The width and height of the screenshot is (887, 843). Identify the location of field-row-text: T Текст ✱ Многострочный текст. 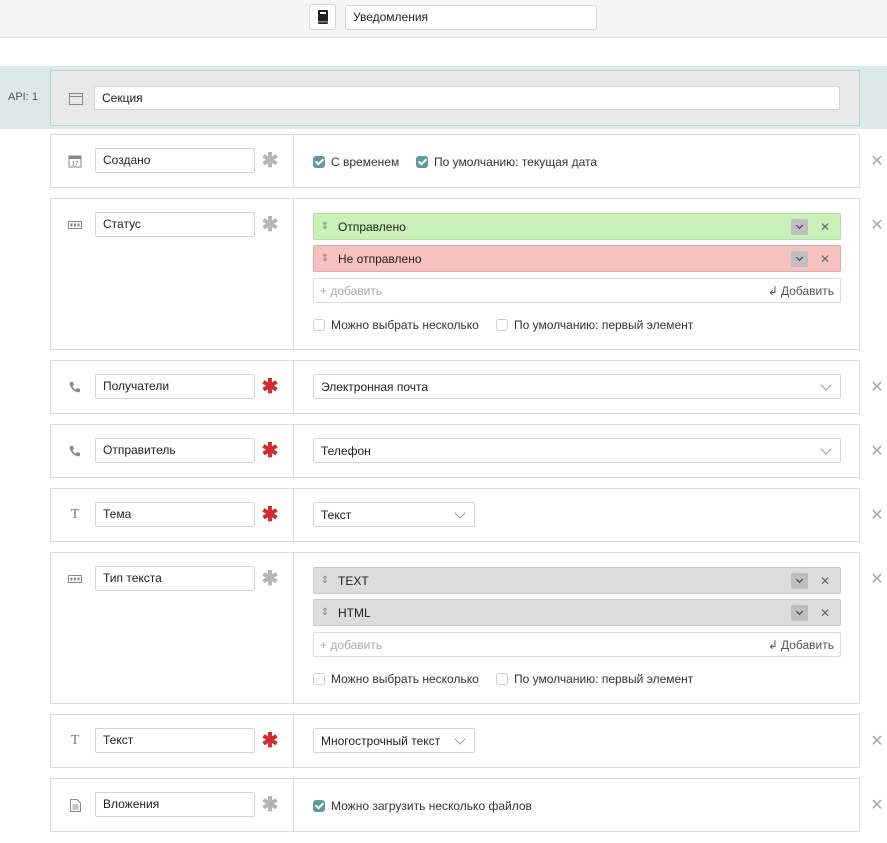
(455, 741).